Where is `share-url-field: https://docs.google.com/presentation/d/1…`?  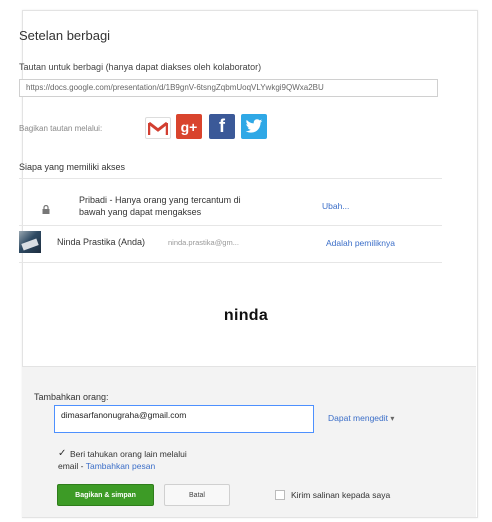
share-url-field: https://docs.google.com/presentation/d/1… is located at coordinates (228, 88).